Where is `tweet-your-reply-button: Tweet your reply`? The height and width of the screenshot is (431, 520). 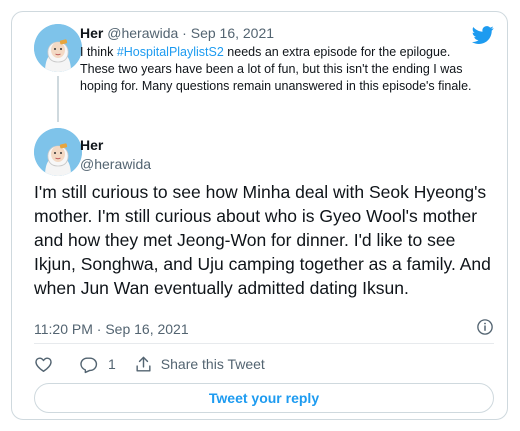 tweet-your-reply-button: Tweet your reply is located at coordinates (264, 398).